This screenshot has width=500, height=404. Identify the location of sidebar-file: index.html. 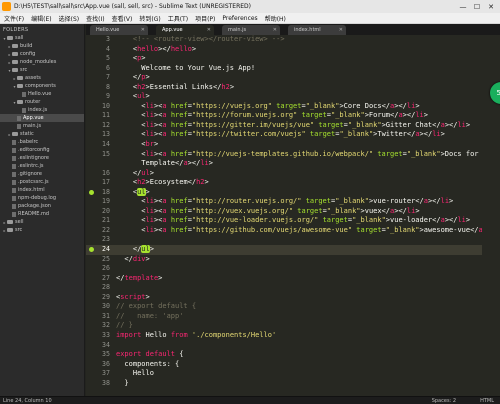
(42, 190).